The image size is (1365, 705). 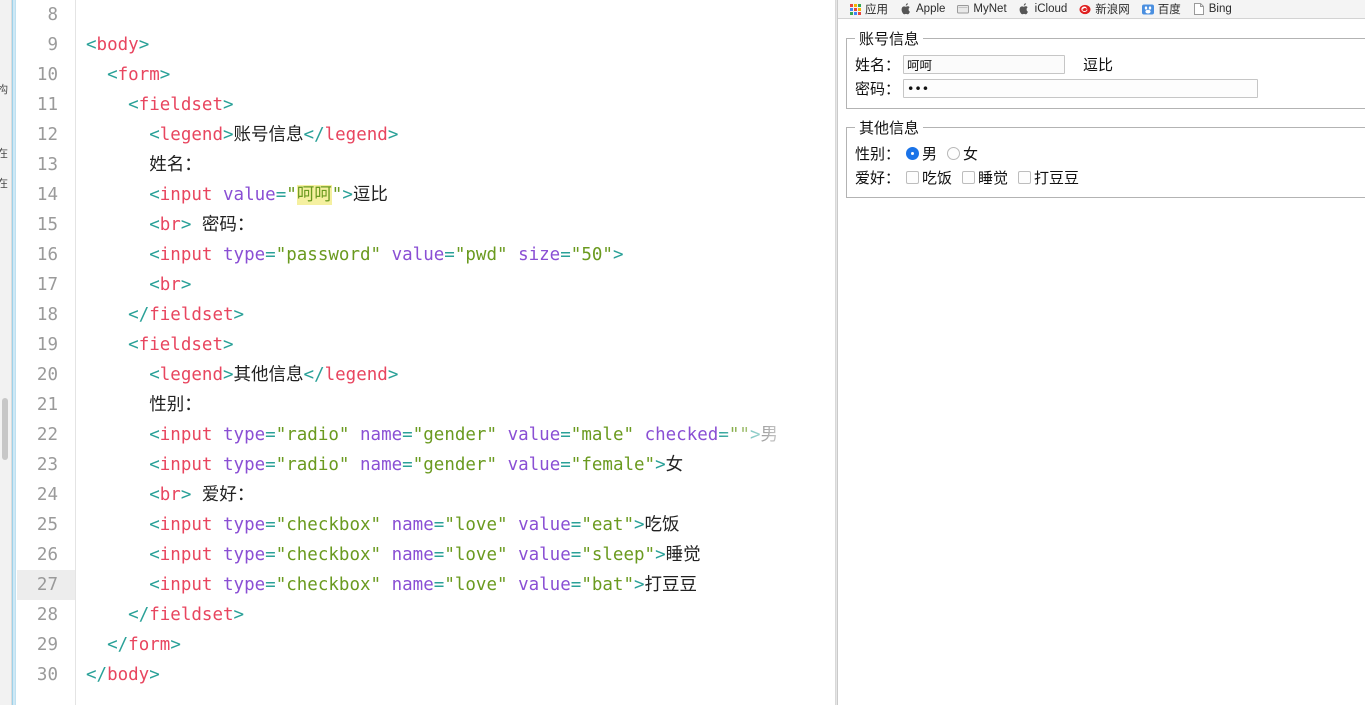 What do you see at coordinates (47, 75) in the screenshot?
I see `line-number: 10` at bounding box center [47, 75].